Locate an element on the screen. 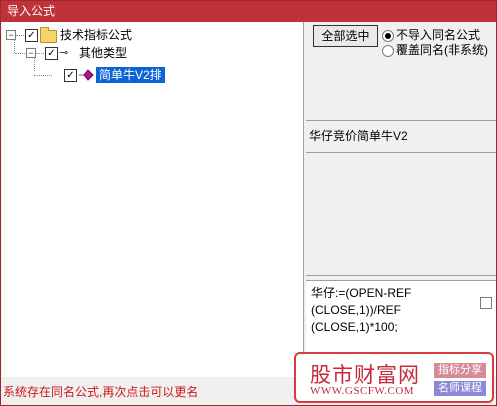 This screenshot has width=497, height=406. formula-name: 华仔竞价简单牛V2 is located at coordinates (358, 136).